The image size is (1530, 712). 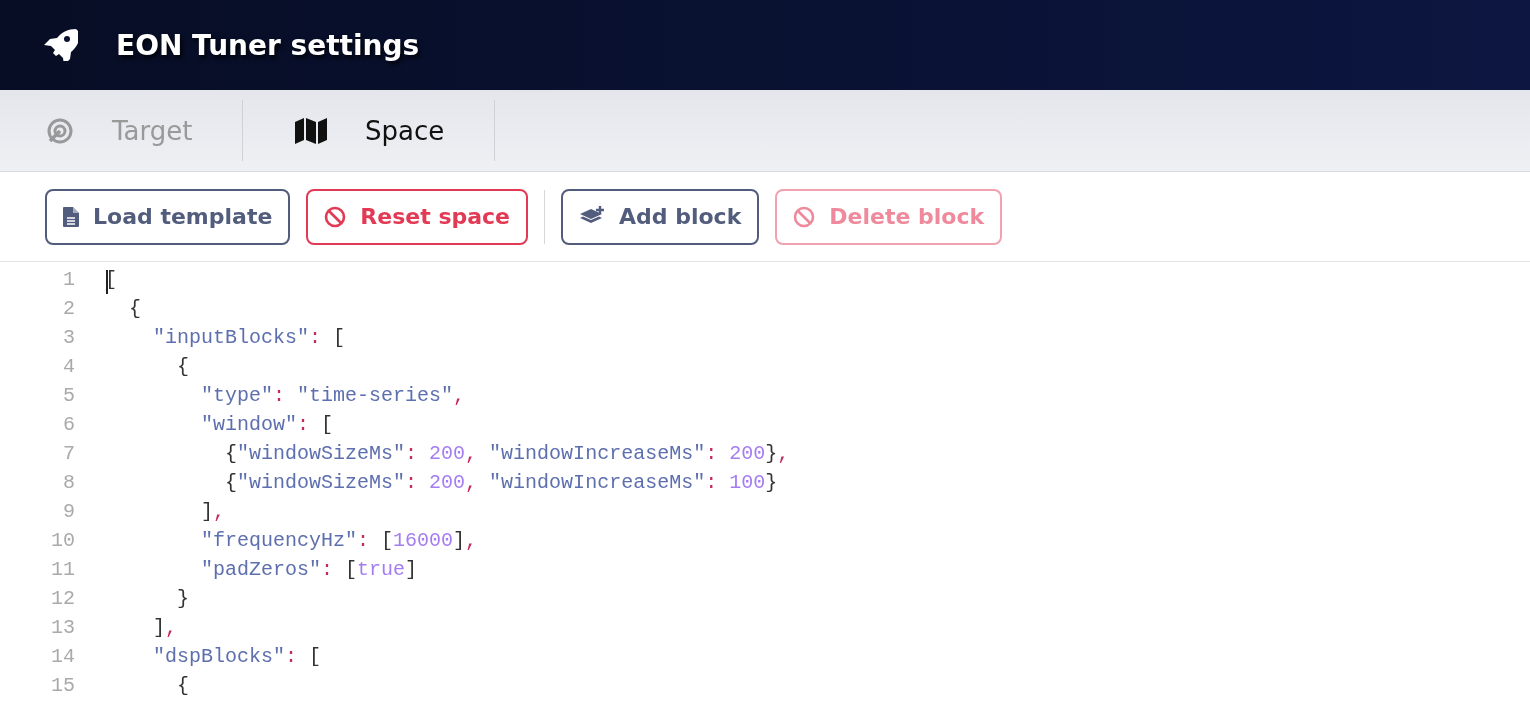 What do you see at coordinates (68, 424) in the screenshot?
I see `line-number: 6` at bounding box center [68, 424].